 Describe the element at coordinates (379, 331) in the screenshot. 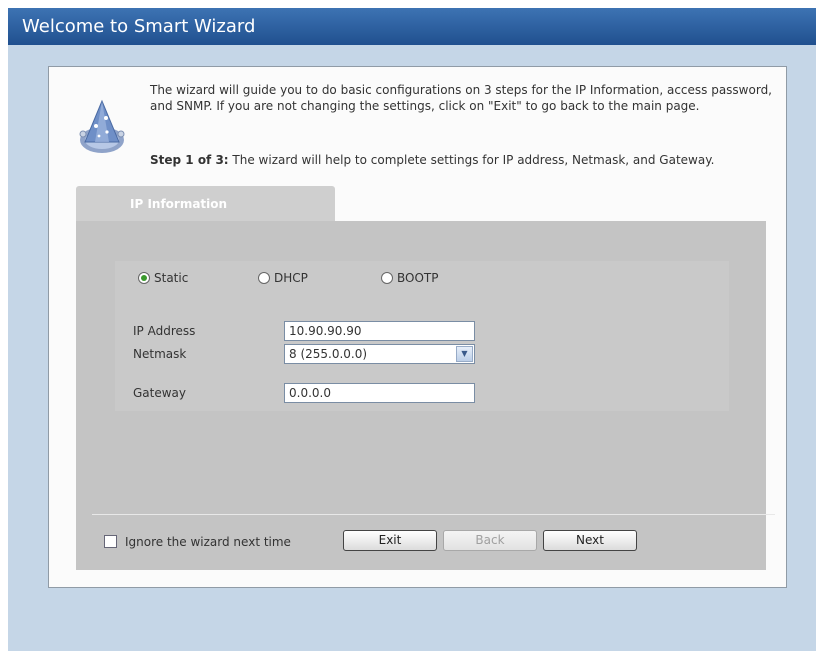

I see `ip-address-field: 10.90.90.90` at that location.